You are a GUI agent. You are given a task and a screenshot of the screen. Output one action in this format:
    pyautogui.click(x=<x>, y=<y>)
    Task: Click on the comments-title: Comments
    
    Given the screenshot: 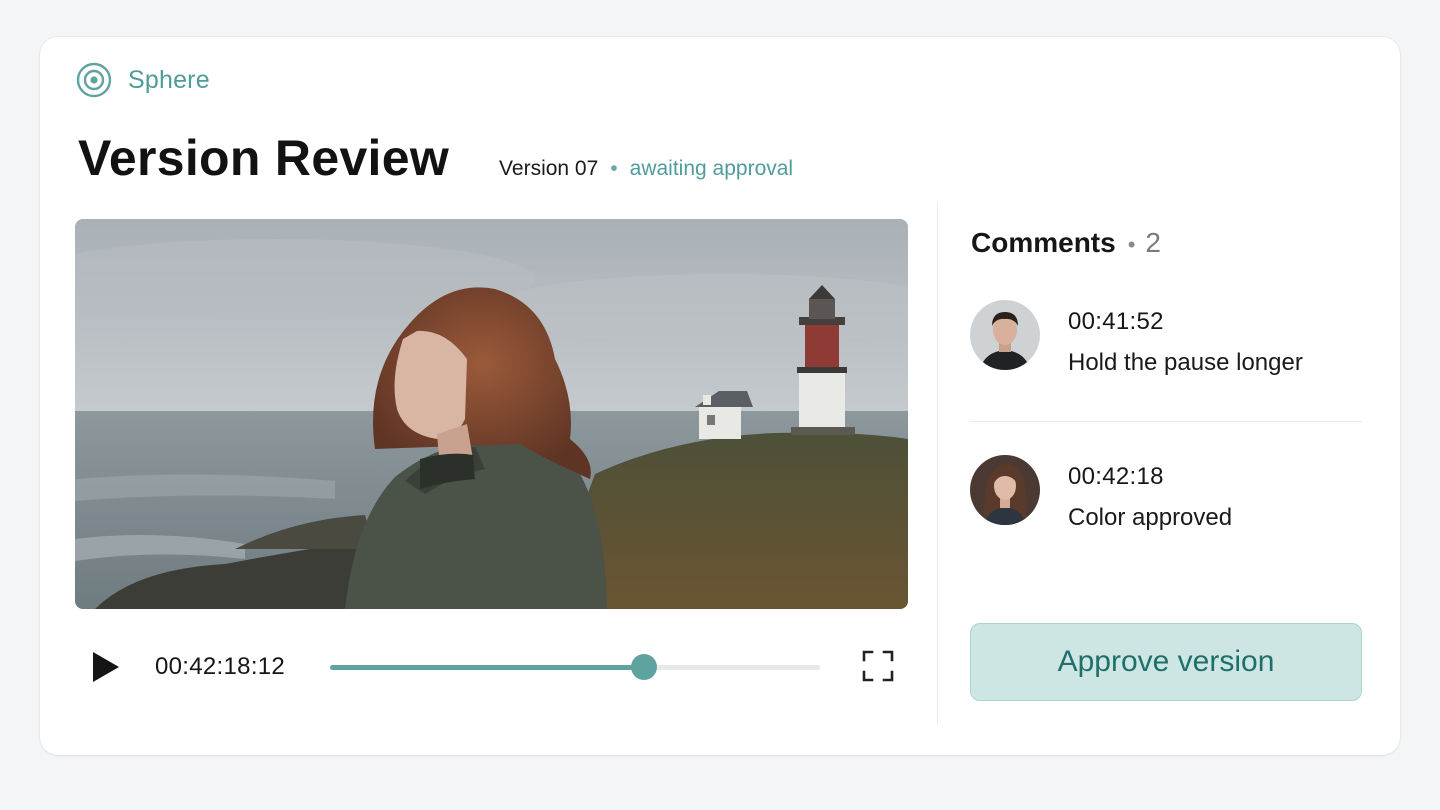 What is the action you would take?
    pyautogui.click(x=1043, y=242)
    